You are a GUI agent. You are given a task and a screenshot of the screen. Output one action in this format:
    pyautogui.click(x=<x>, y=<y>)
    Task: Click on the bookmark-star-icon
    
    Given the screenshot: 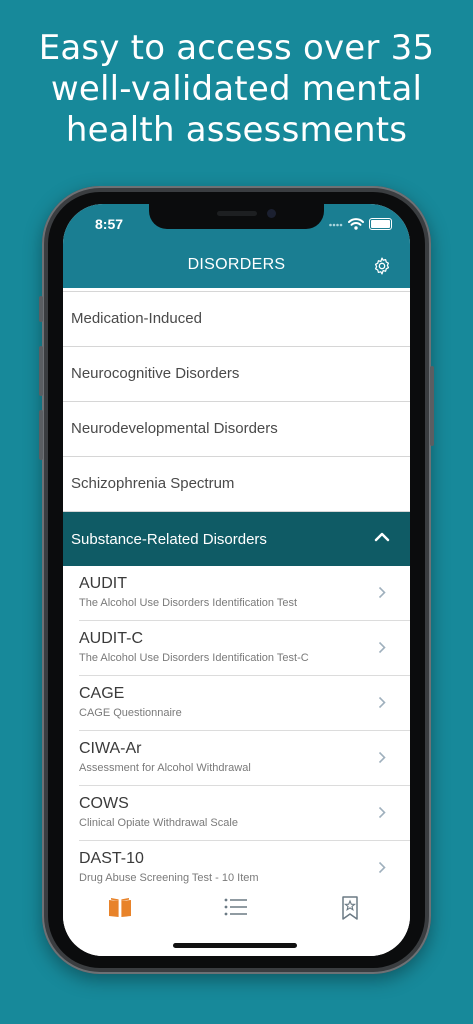 What is the action you would take?
    pyautogui.click(x=350, y=908)
    